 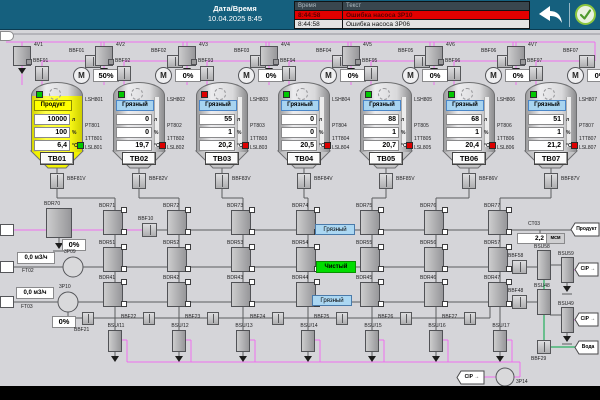 I want to click on tank-volume-unit: л, so click(x=403, y=120).